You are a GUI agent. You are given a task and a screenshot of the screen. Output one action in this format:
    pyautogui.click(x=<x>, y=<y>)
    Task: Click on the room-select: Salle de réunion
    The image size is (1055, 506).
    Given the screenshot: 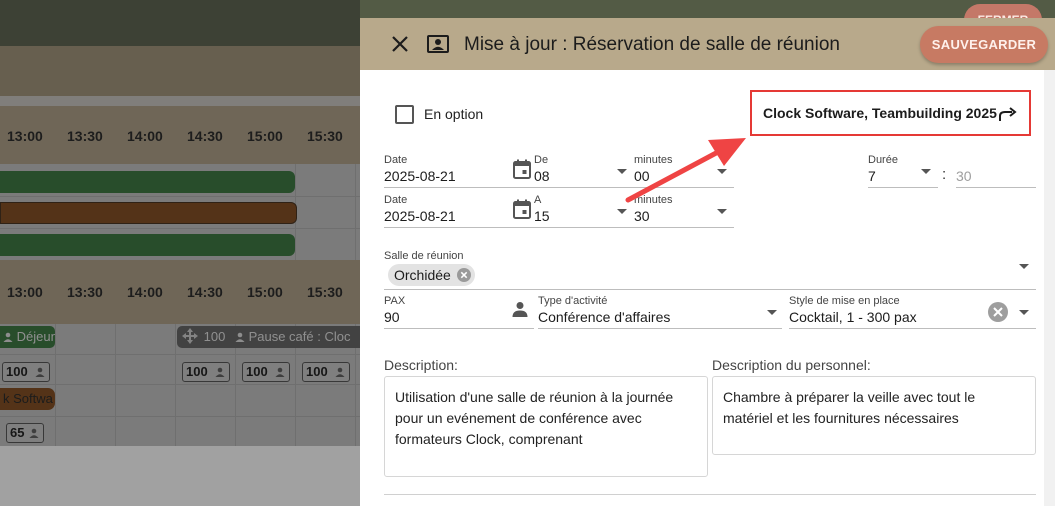 What is the action you would take?
    pyautogui.click(x=710, y=270)
    